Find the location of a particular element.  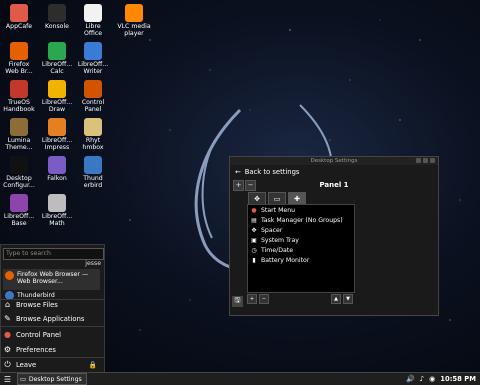

desktop-icon-control-panel: Control Panel is located at coordinates (93, 96).